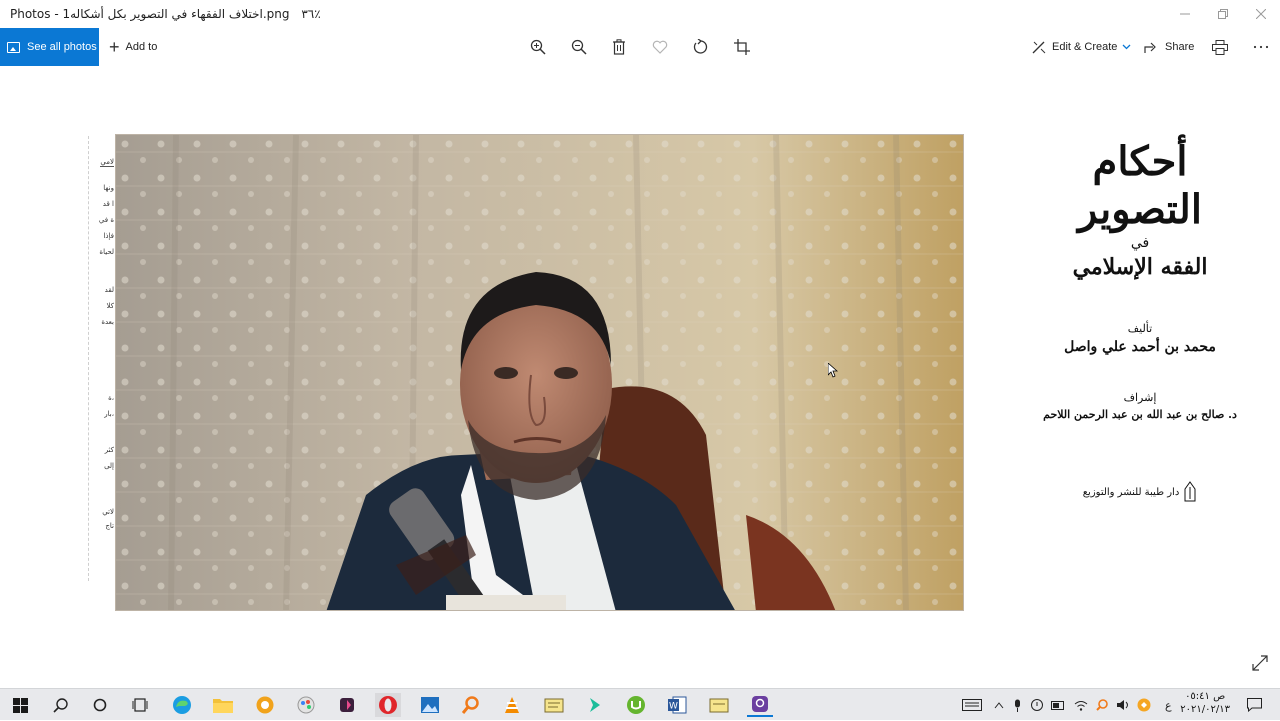 This screenshot has width=1280, height=721. What do you see at coordinates (1140, 414) in the screenshot?
I see `supervisor-name: د. صالح بن عبد الله بن عبد الرحمن اللاحم` at bounding box center [1140, 414].